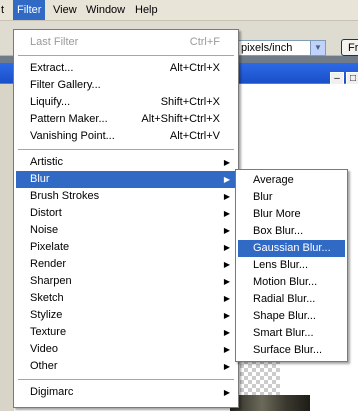 The height and width of the screenshot is (411, 358). Describe the element at coordinates (317, 48) in the screenshot. I see `chevron-down-icon: ▼` at that location.